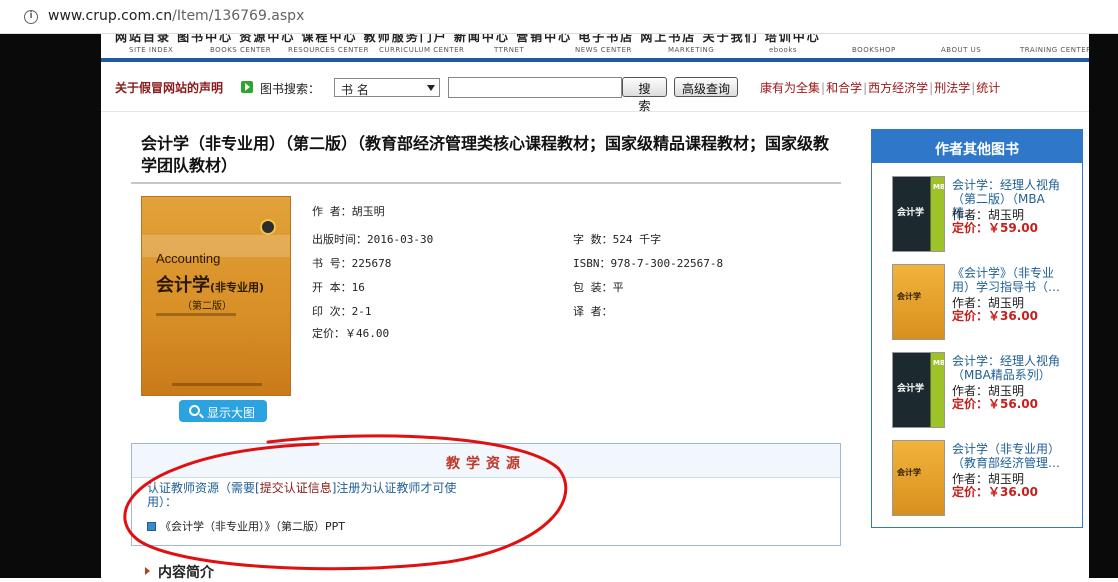 This screenshot has width=1118, height=582. I want to click on meta-author: 作 者：胡玉明, so click(348, 211).